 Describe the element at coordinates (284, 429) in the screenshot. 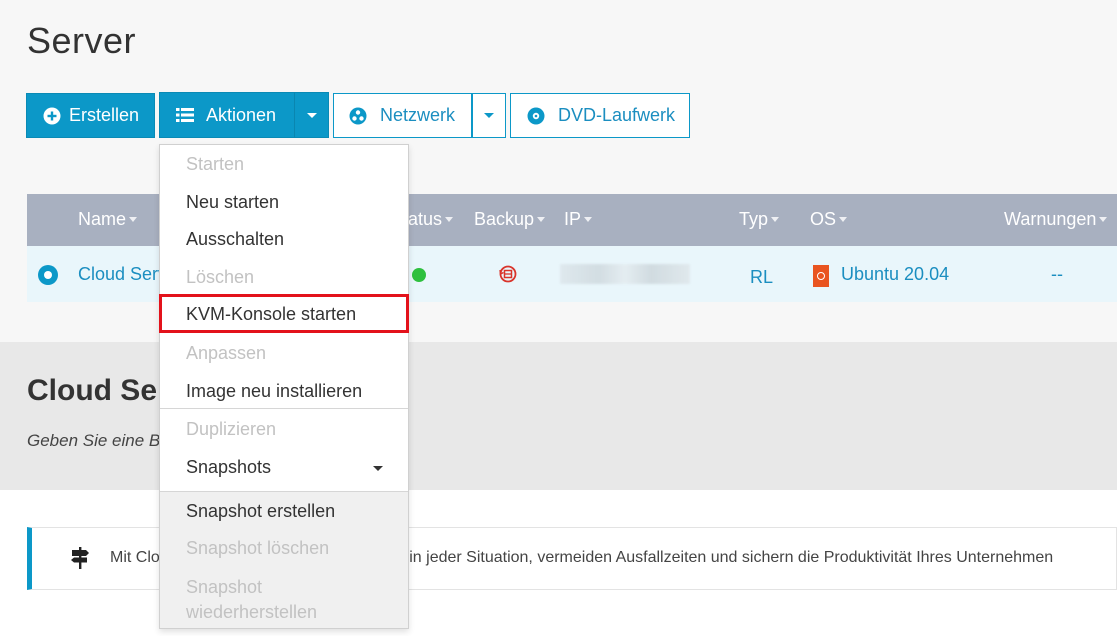

I see `menu-item-duplicate: Duplizieren` at that location.